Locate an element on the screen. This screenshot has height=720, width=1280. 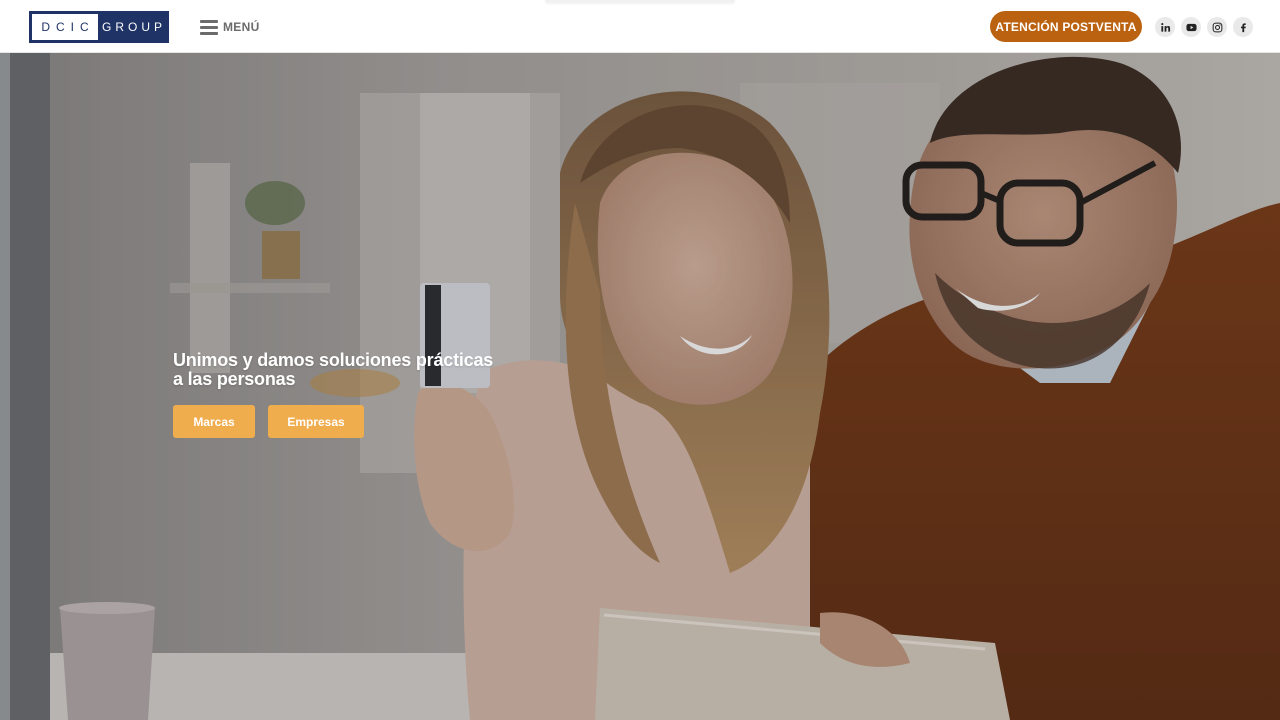
postventa-button: ATENCIÓN POSTVENTA is located at coordinates (1066, 26).